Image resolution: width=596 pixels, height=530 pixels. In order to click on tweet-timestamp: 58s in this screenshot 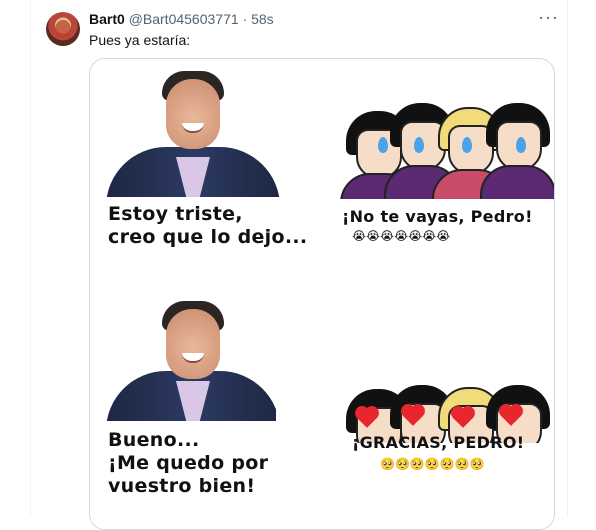, I will do `click(262, 19)`.